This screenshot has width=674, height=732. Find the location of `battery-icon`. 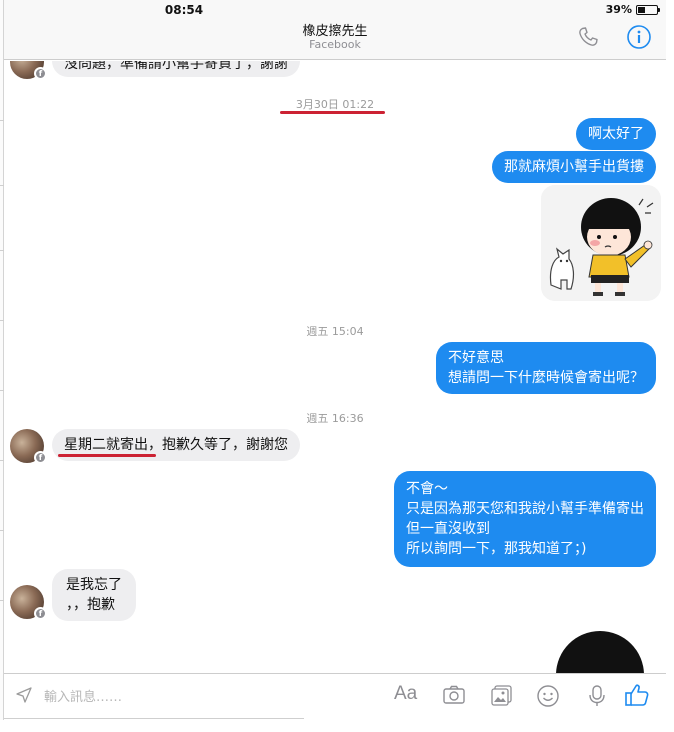

battery-icon is located at coordinates (648, 9).